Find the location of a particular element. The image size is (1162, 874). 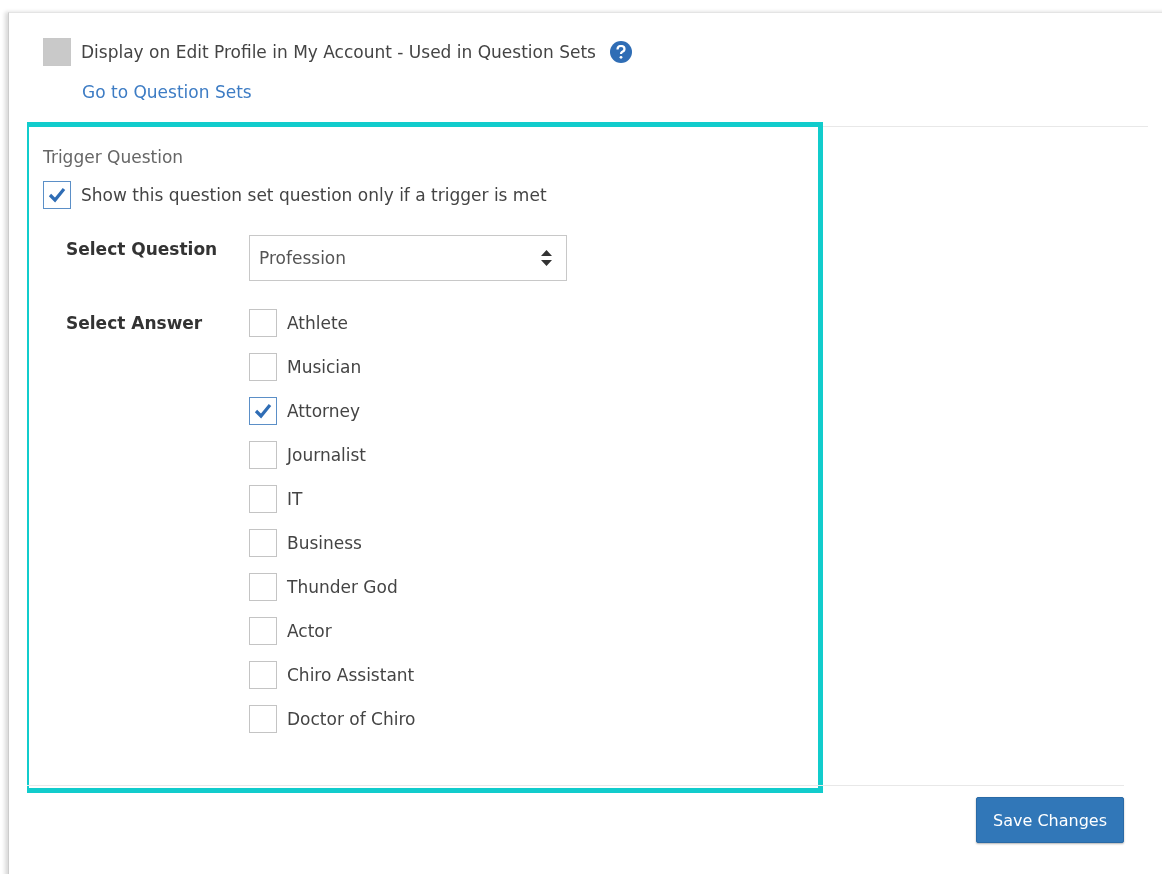

answer-label: Athlete is located at coordinates (318, 323).